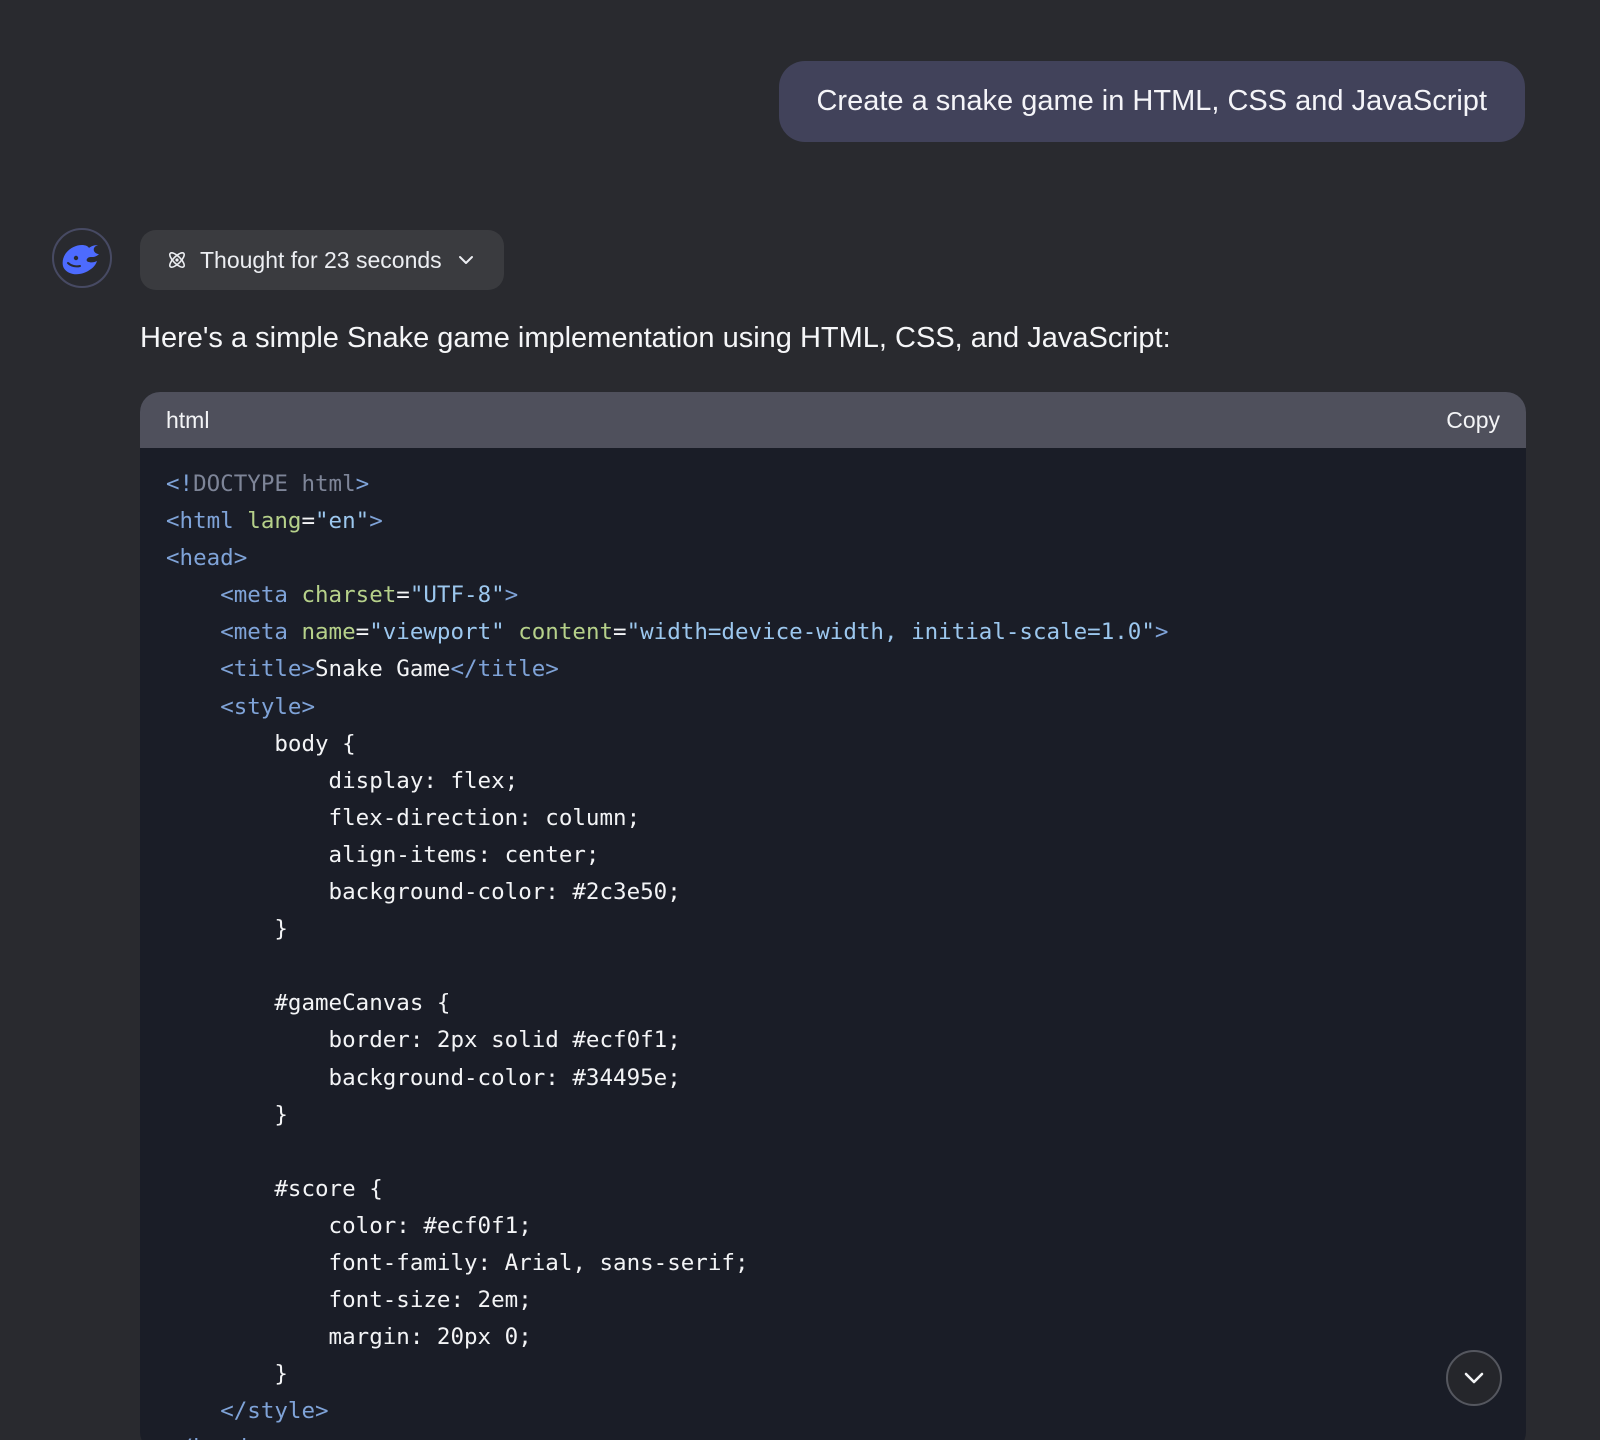 The image size is (1600, 1440). Describe the element at coordinates (457, 595) in the screenshot. I see `code-token: "UTF-8"` at that location.